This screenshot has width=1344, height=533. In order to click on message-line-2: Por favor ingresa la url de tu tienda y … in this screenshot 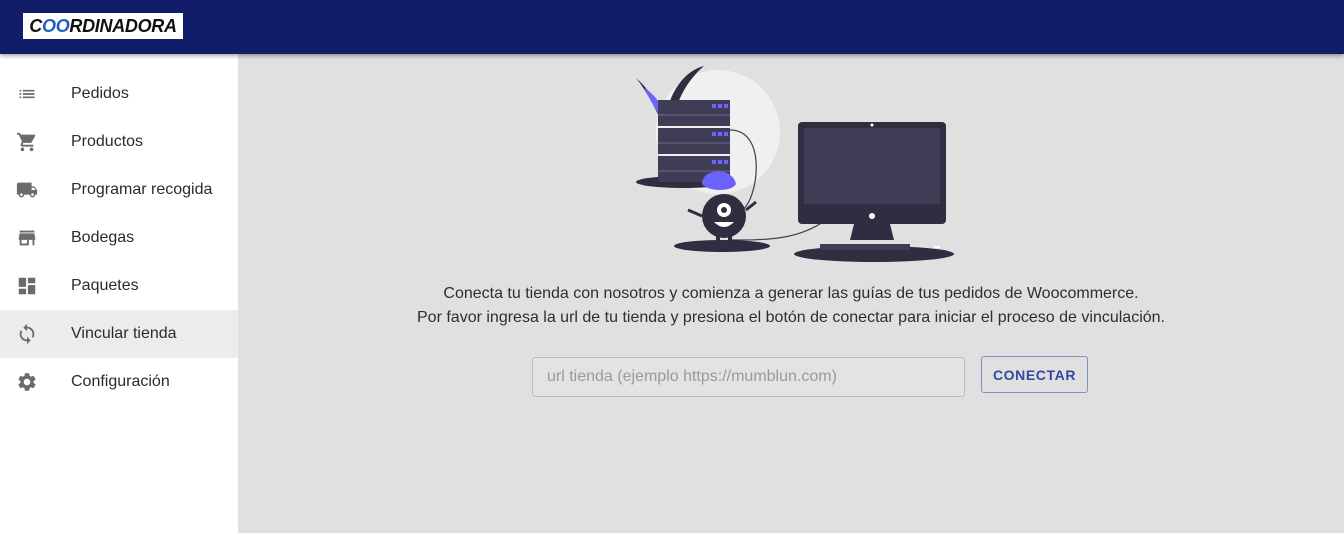, I will do `click(791, 317)`.